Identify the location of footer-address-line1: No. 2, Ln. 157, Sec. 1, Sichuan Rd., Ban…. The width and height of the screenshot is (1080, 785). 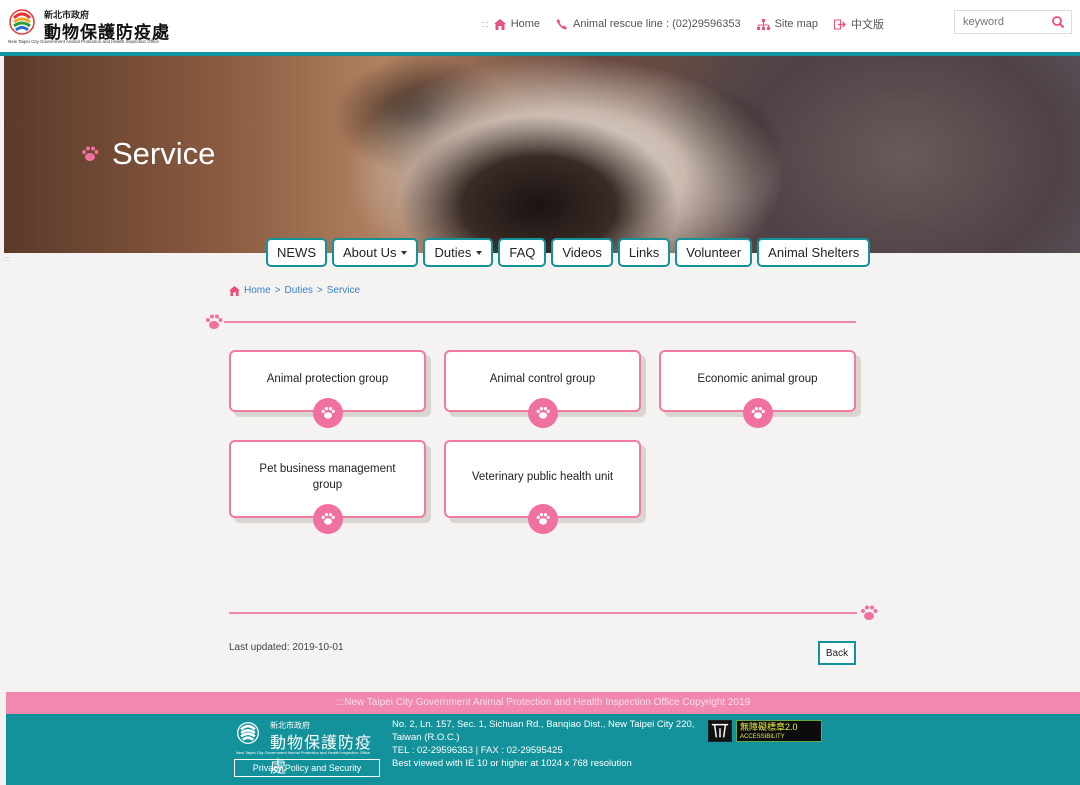
(543, 724).